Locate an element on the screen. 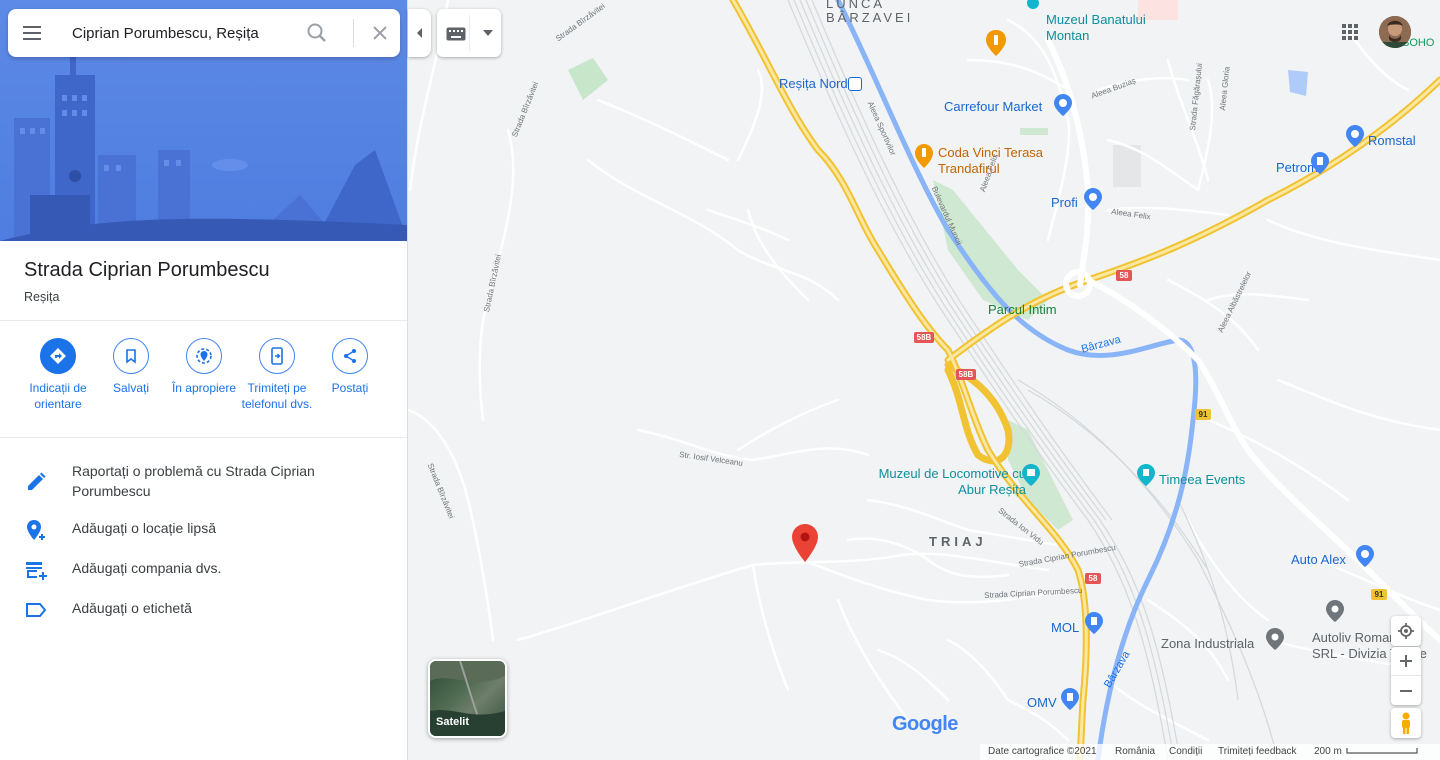  poi-parcul-intim-label: Parcul Intim is located at coordinates (1022, 309).